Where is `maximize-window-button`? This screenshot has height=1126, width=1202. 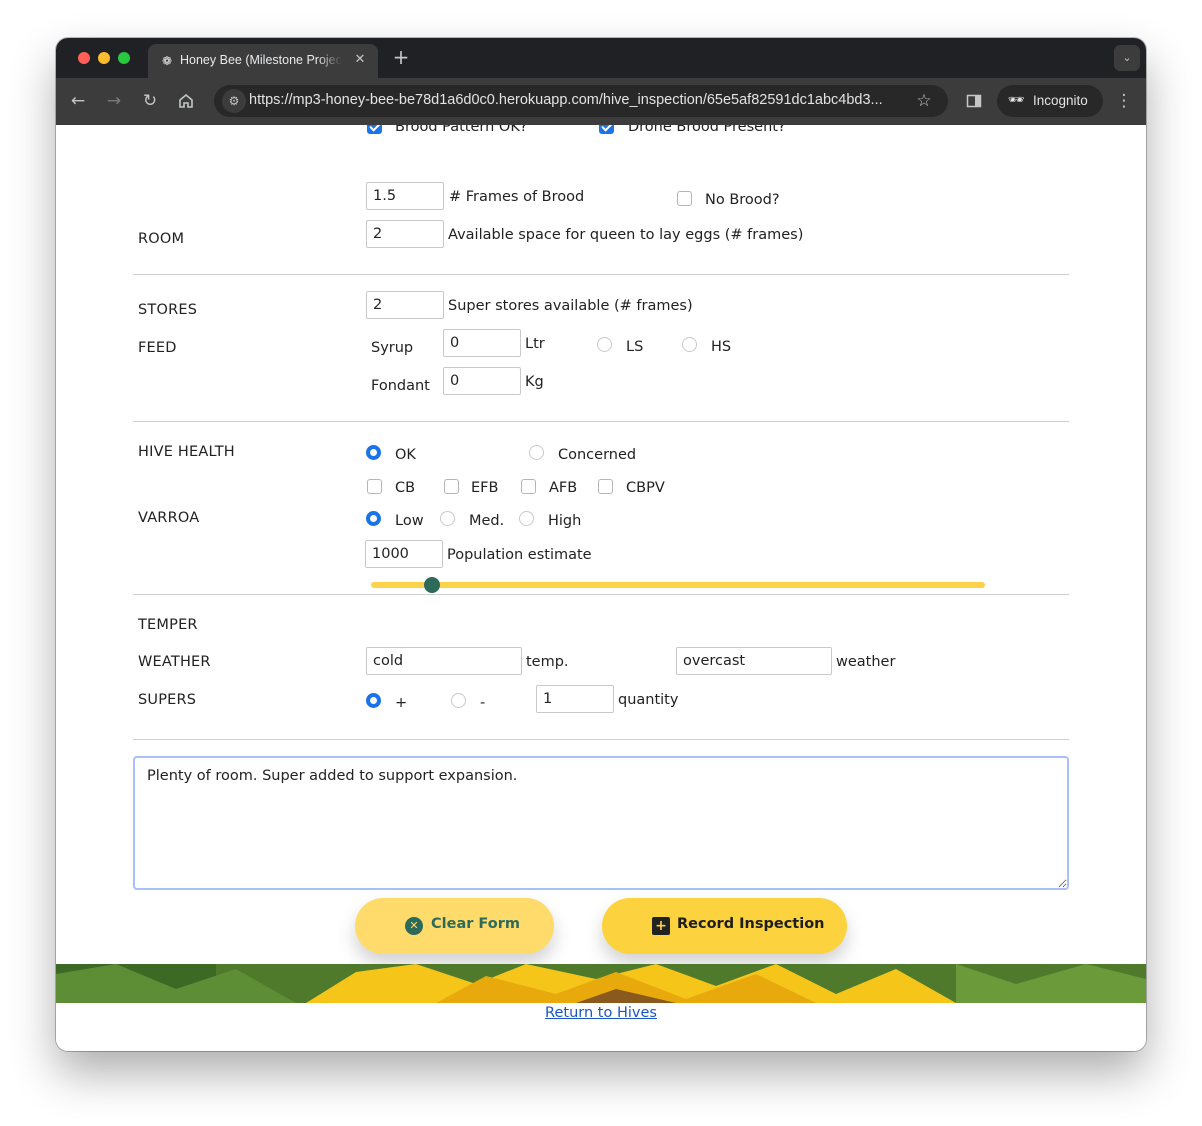
maximize-window-button is located at coordinates (124, 58).